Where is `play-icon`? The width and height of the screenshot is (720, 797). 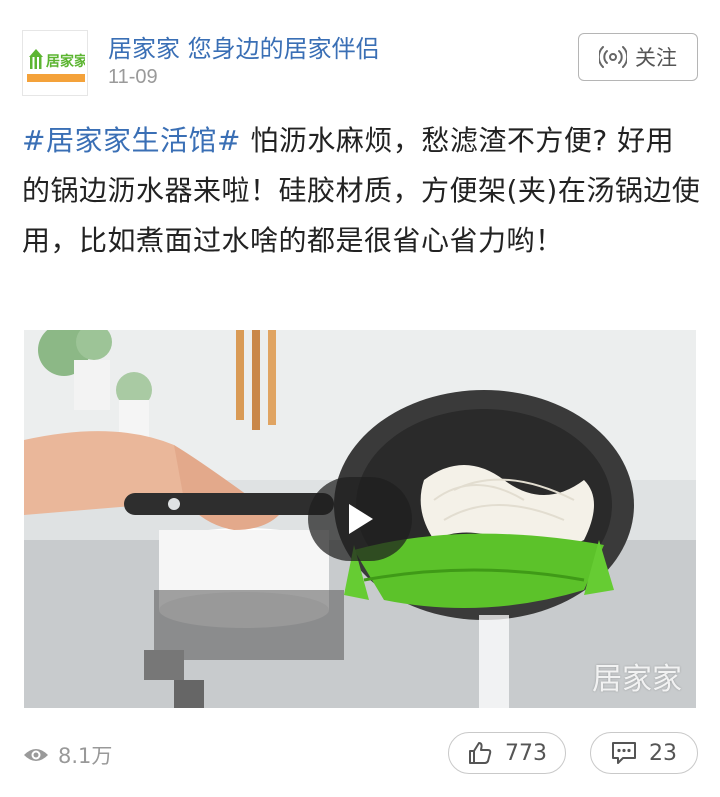
play-icon is located at coordinates (361, 519).